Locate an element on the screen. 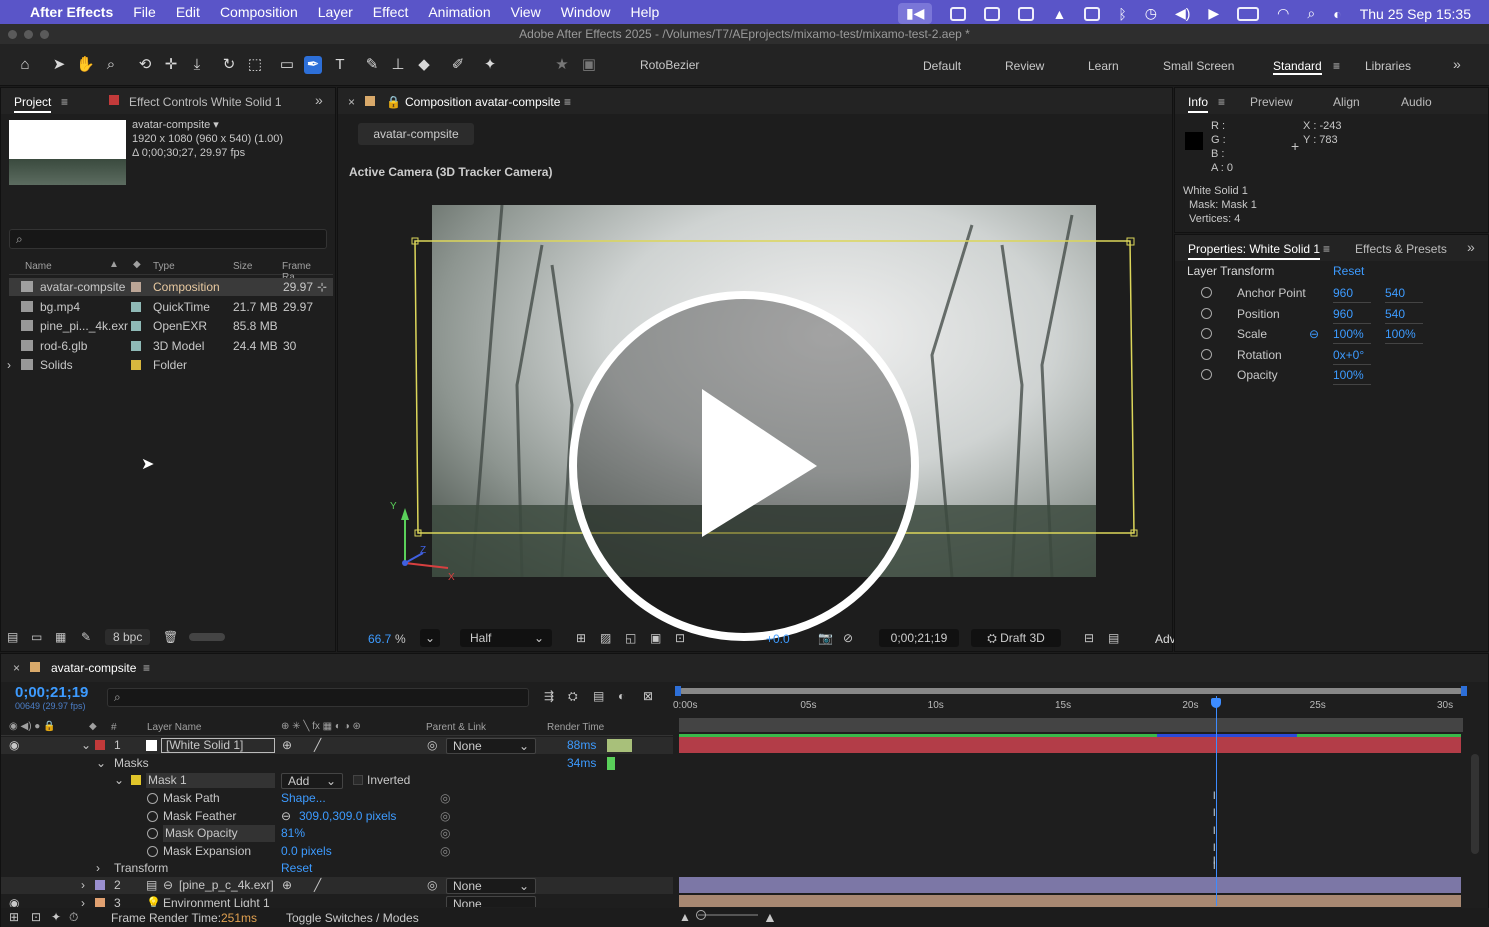 The height and width of the screenshot is (927, 1489). mask-visibility-icon: ◱ is located at coordinates (630, 638).